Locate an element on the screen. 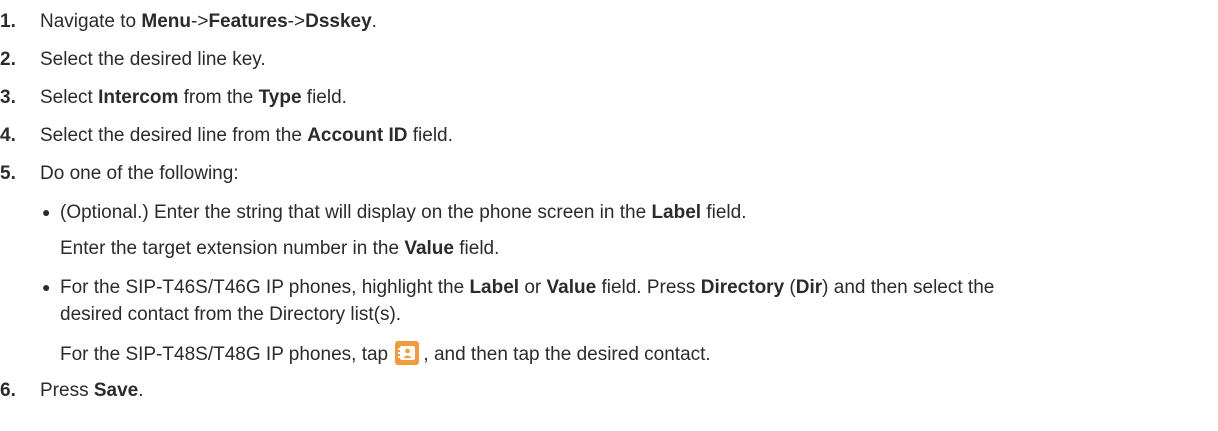  contact-directory-icon is located at coordinates (407, 353).